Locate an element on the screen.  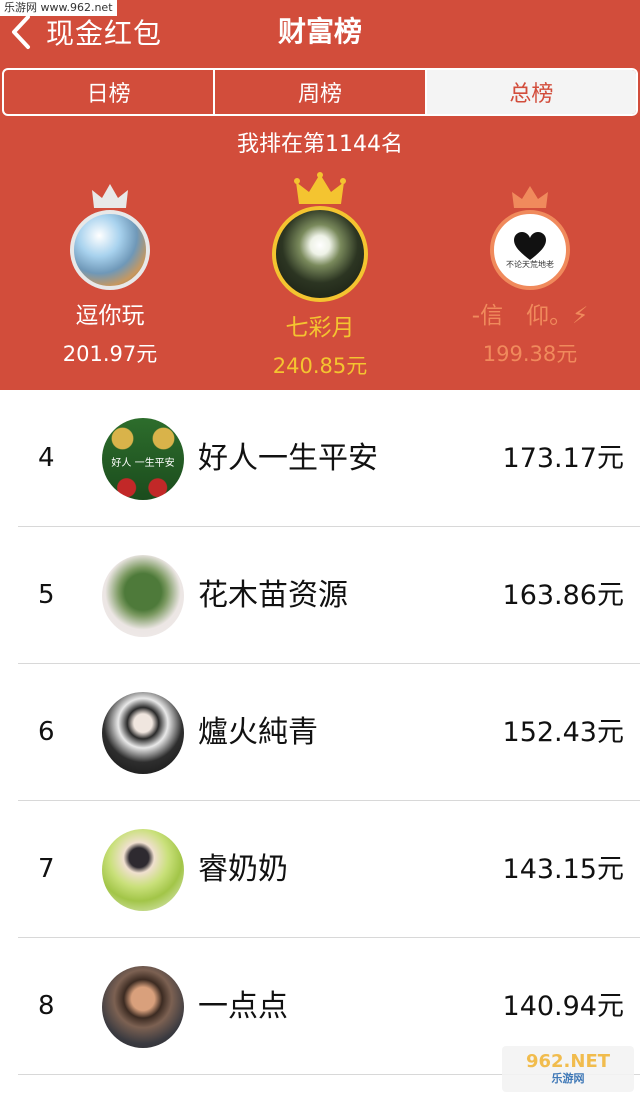
podium-first: 七彩月 240.85元 is located at coordinates (320, 276).